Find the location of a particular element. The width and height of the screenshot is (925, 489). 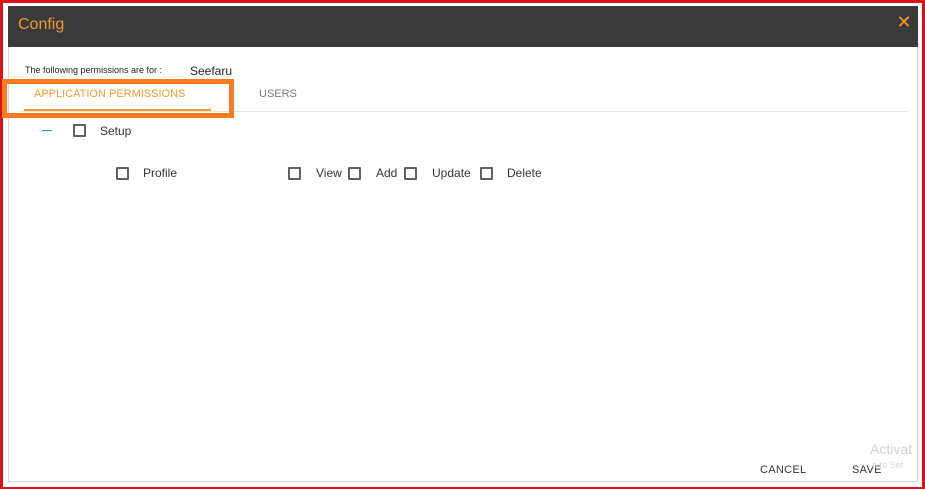

profile-checkbox is located at coordinates (122, 173).